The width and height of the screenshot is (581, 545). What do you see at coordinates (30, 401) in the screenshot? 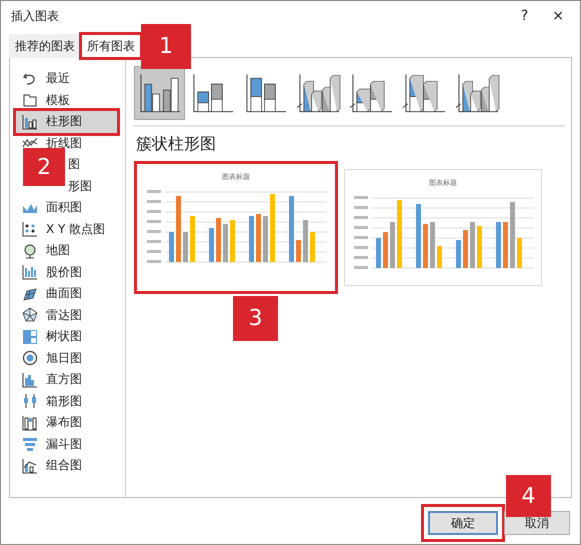
I see `box-plot-icon` at bounding box center [30, 401].